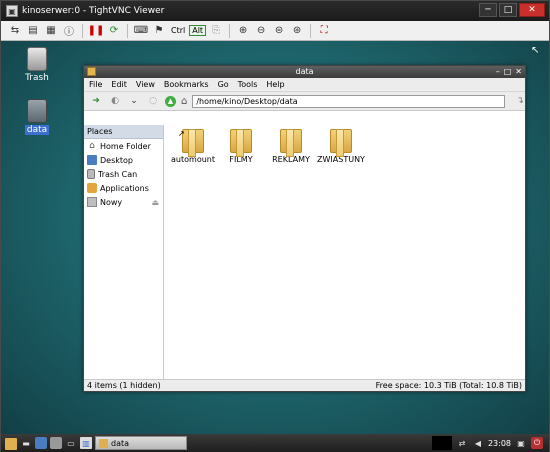 This screenshot has width=550, height=452. What do you see at coordinates (535, 50) in the screenshot?
I see `mouse-cursor-icon: ↖` at bounding box center [535, 50].